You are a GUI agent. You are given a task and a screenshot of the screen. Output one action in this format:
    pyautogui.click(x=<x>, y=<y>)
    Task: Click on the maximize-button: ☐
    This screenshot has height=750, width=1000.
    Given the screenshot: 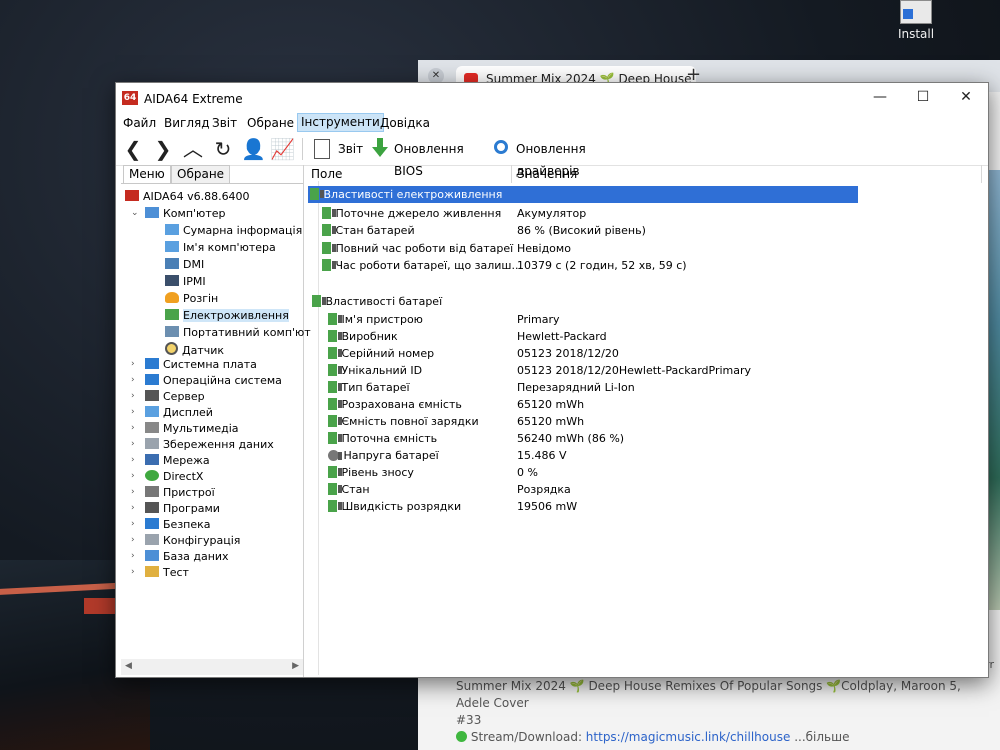 What is the action you would take?
    pyautogui.click(x=923, y=97)
    